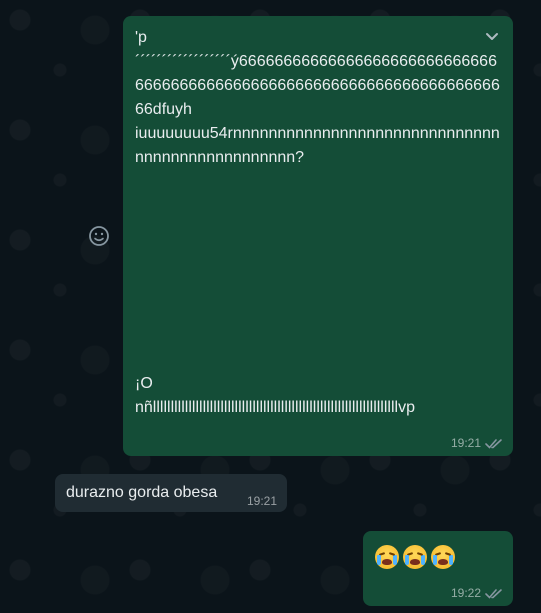  I want to click on message-bubble-outgoing: 😭😭😭 19:22, so click(438, 568).